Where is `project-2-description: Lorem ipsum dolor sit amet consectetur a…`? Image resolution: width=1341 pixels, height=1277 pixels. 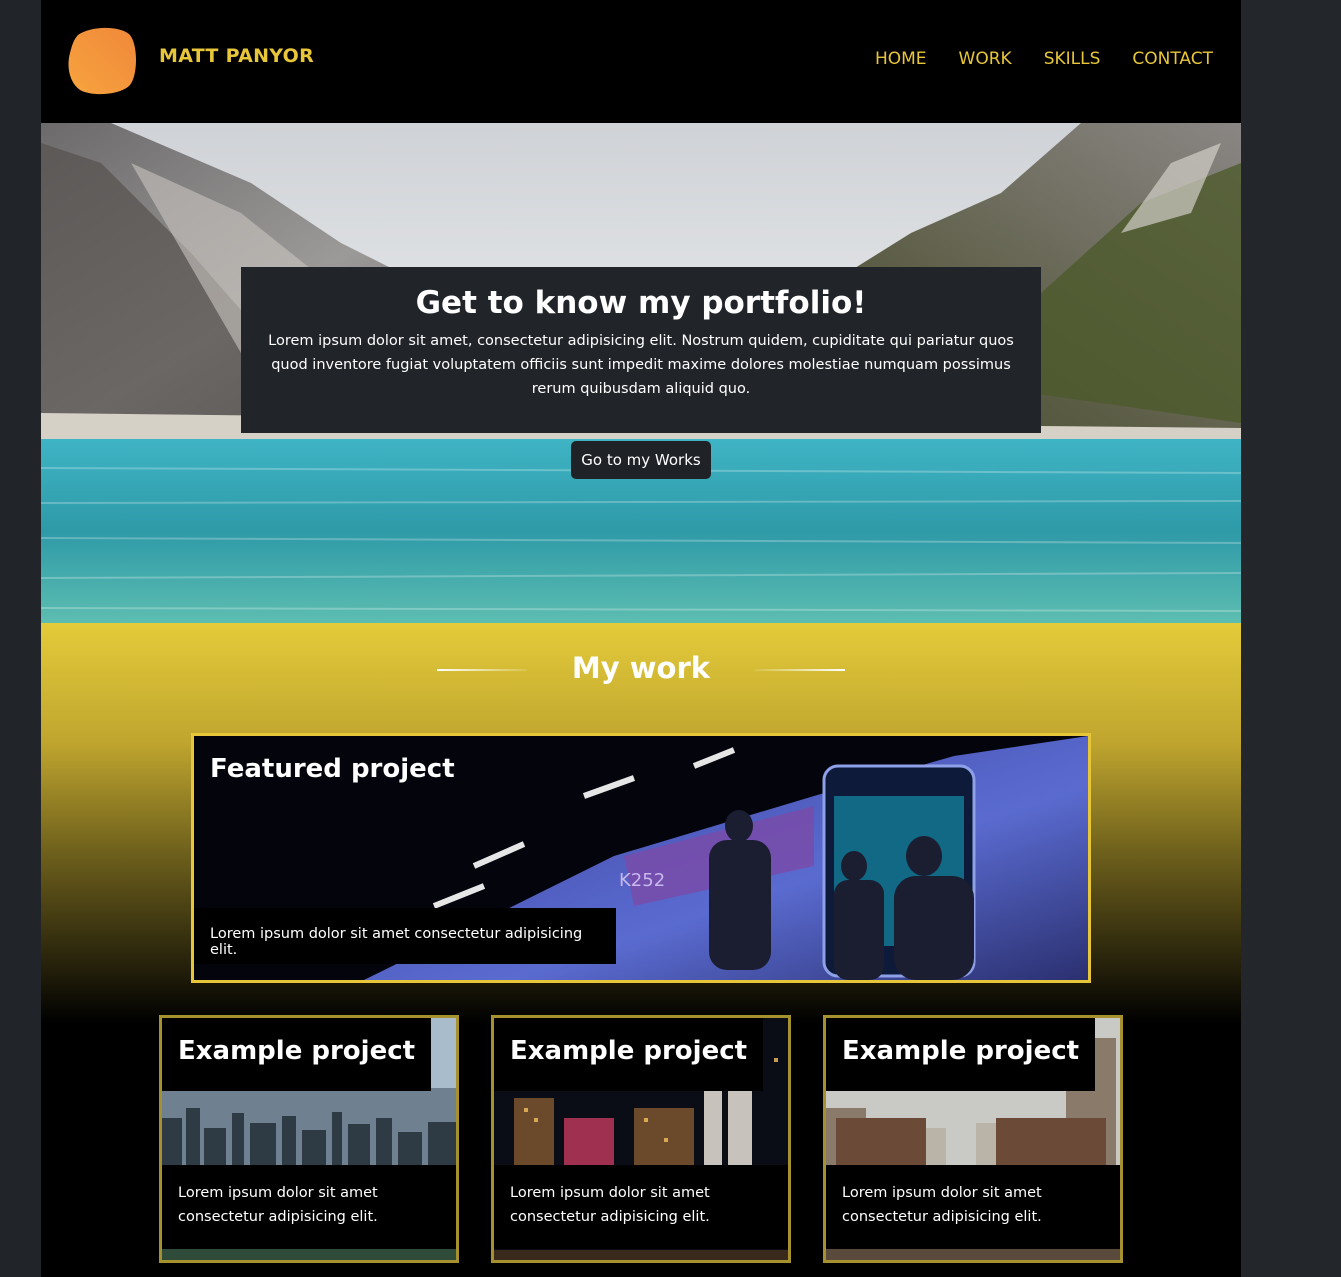 project-2-description: Lorem ipsum dolor sit amet consectetur a… is located at coordinates (641, 1207).